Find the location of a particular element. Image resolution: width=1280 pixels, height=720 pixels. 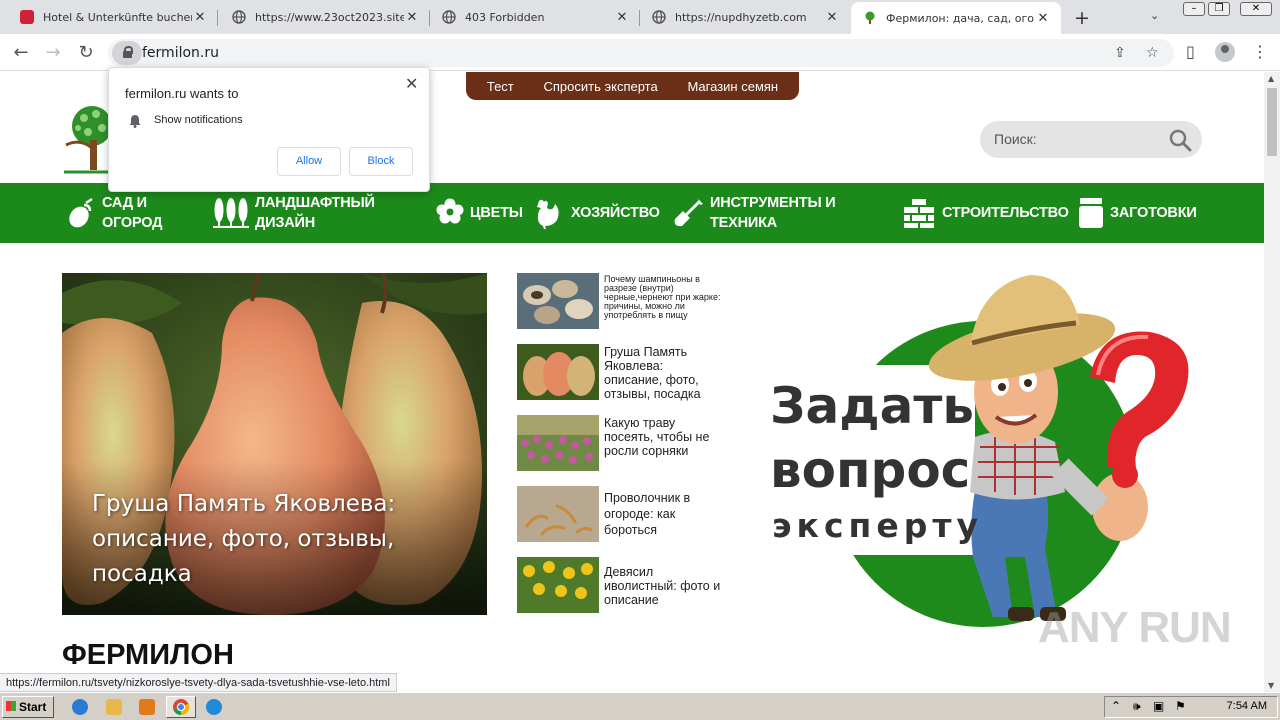

nav-garden: САД И ОГОРОД is located at coordinates (114, 213).